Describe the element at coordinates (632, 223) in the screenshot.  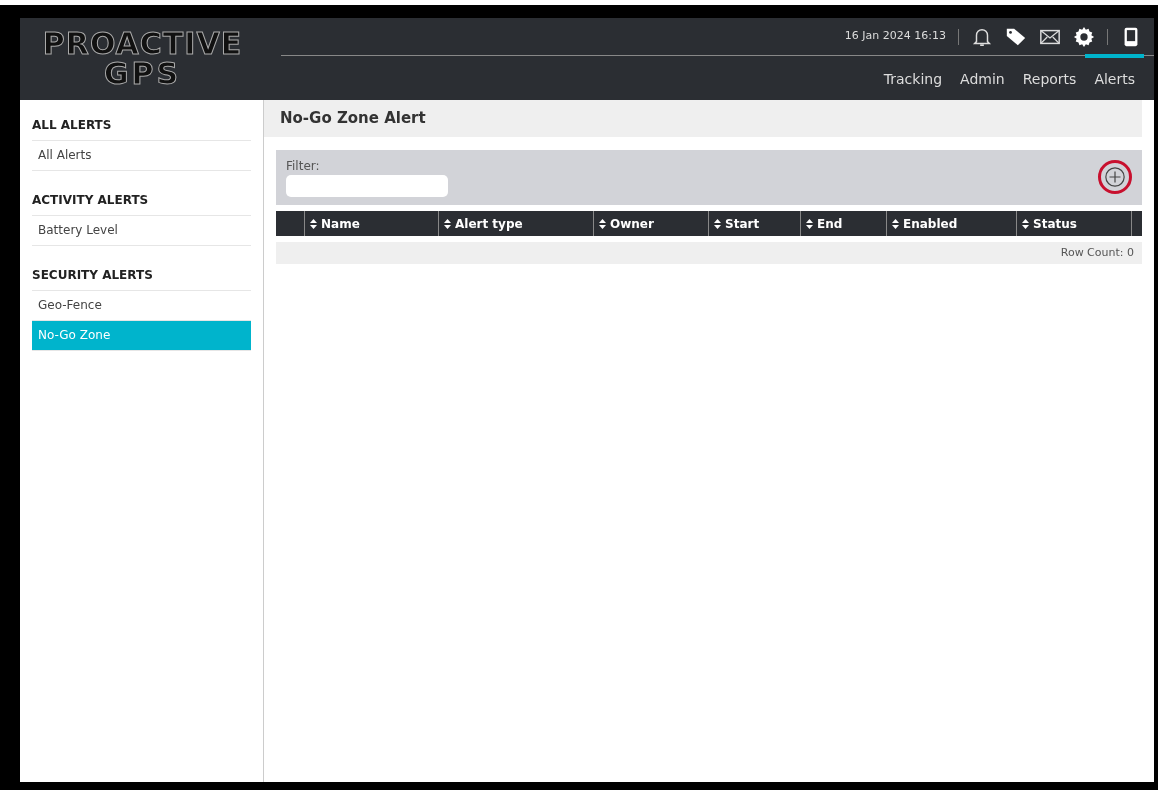
I see `column-header: Owner` at that location.